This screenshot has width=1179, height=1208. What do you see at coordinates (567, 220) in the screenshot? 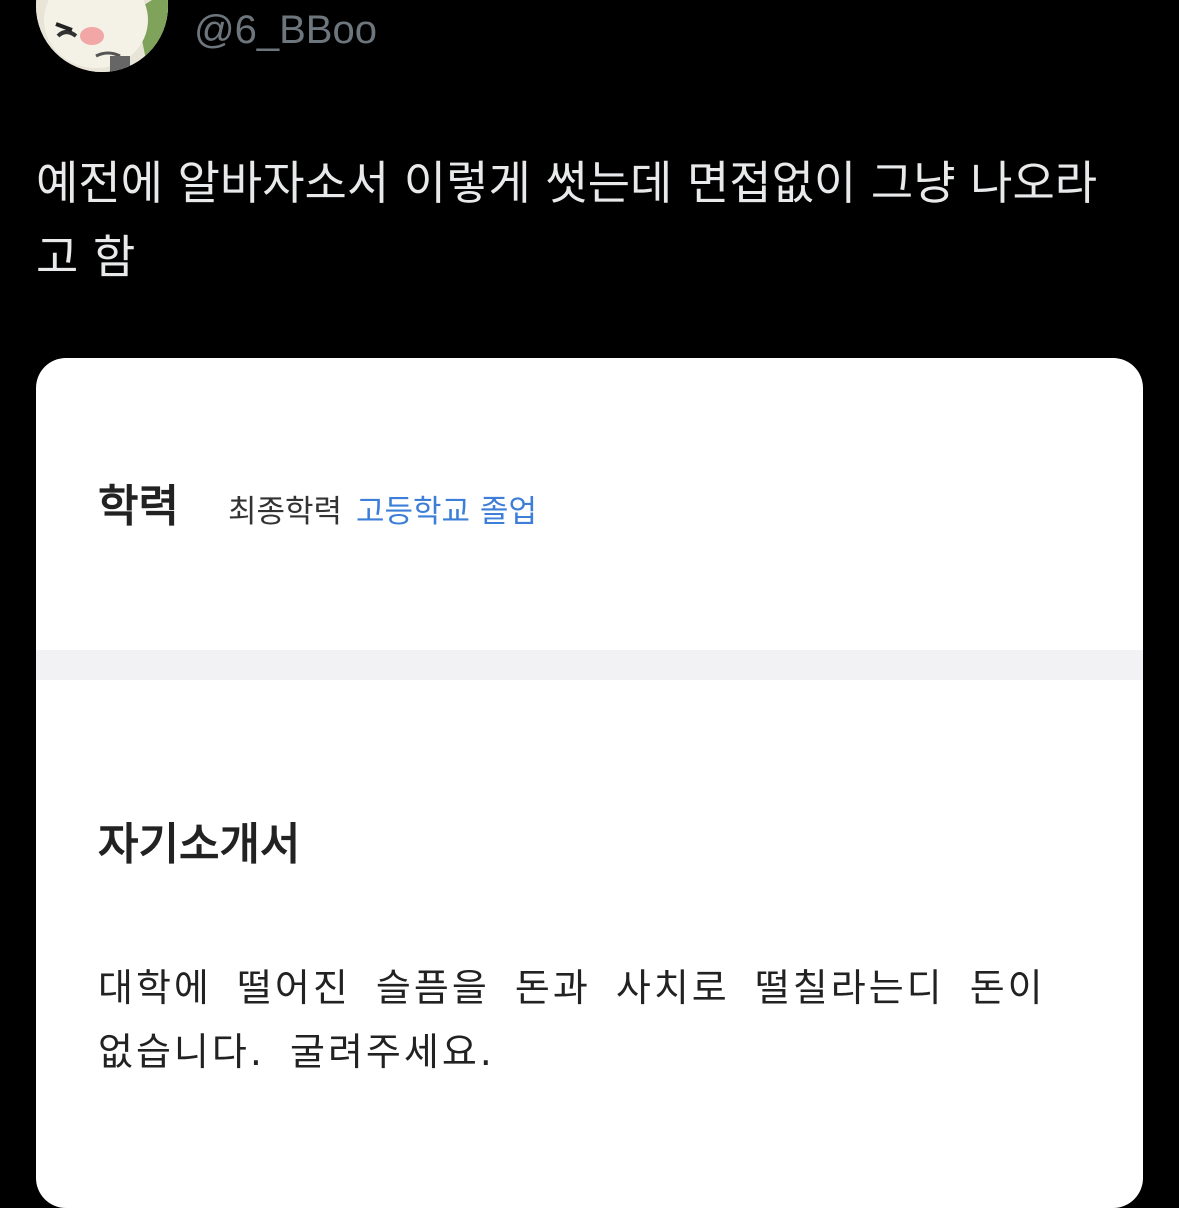
I see `tweet-text: 예전에 알바자소서 이렇게 썻는데 면접없이 그냥 나오라 고 함` at bounding box center [567, 220].